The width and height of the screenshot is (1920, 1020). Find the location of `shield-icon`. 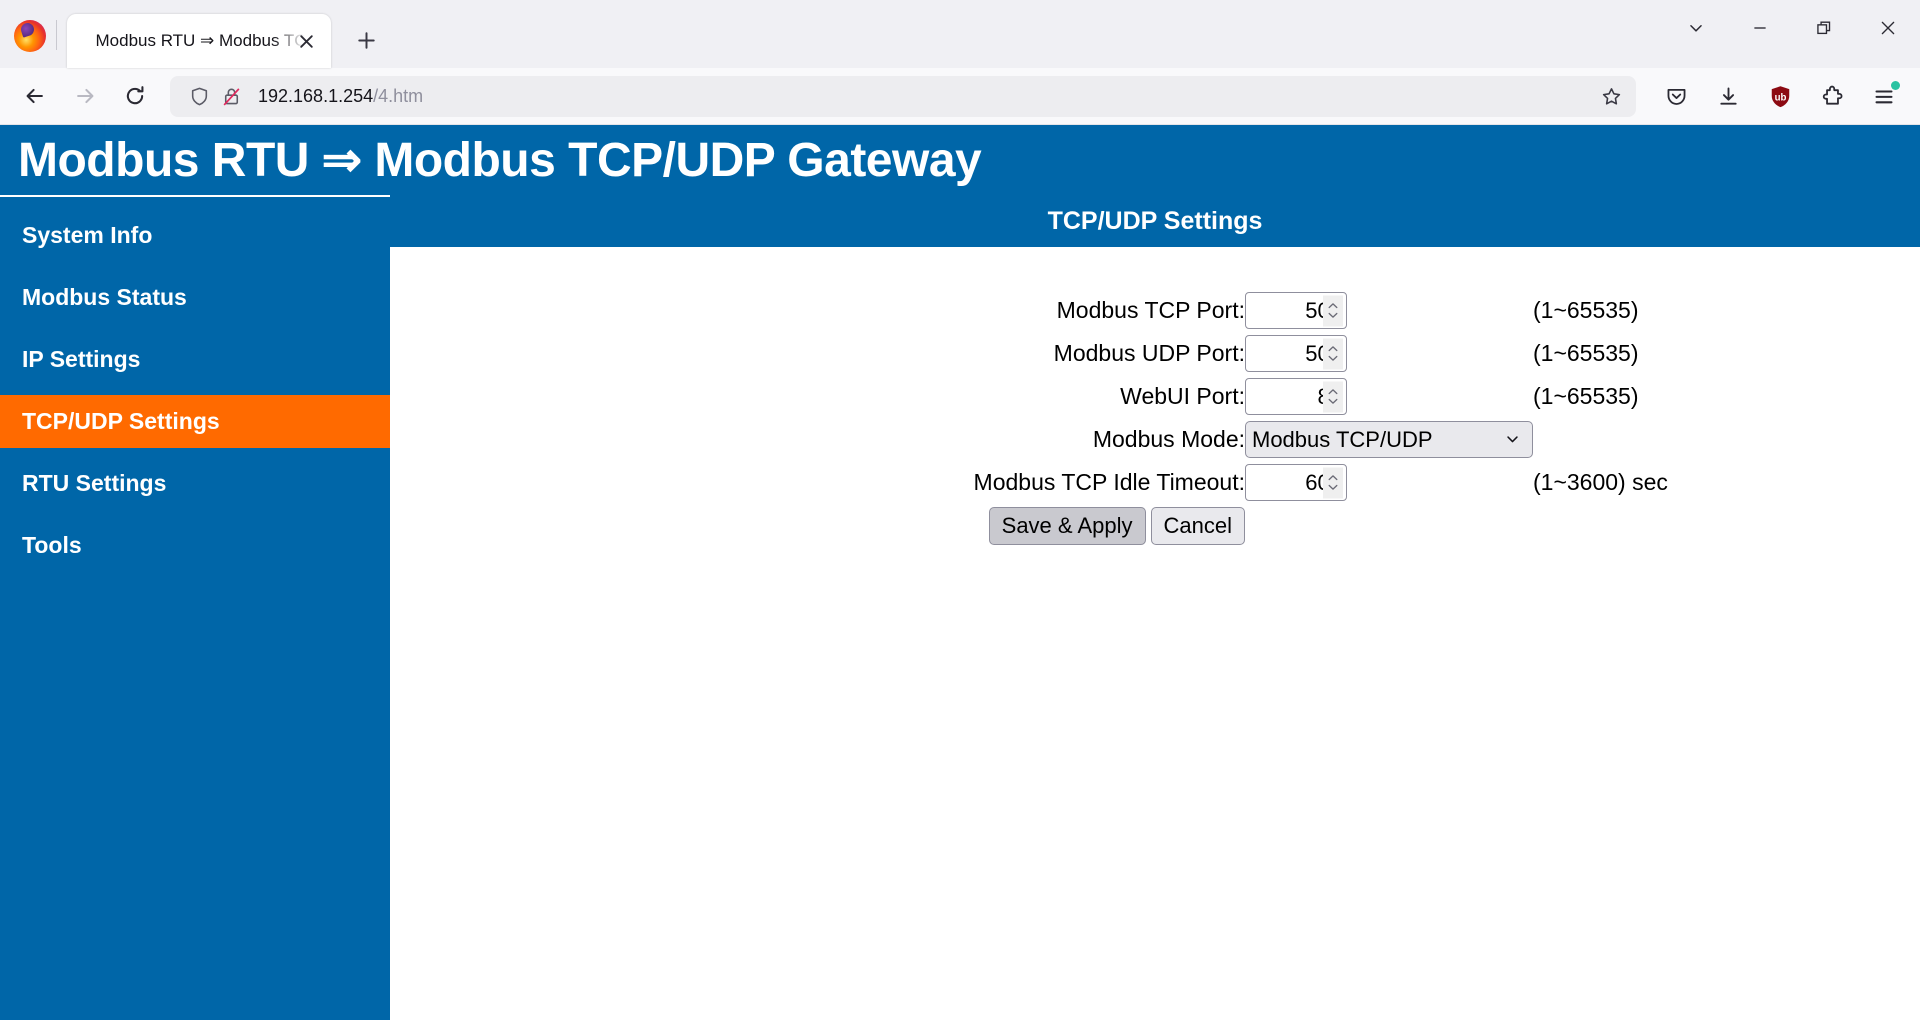

shield-icon is located at coordinates (199, 96).